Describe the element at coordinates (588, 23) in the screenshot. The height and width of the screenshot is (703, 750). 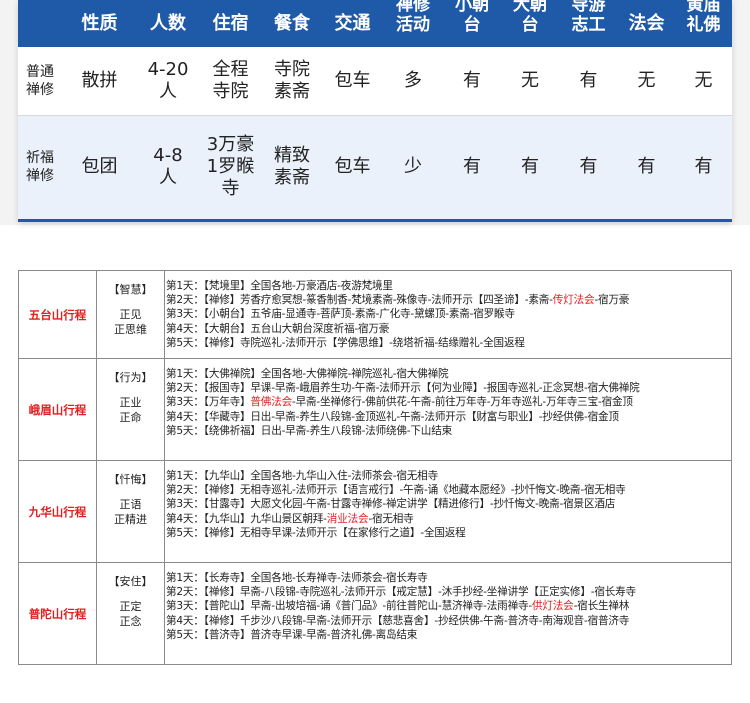
I see `header-cell: 导游 志工` at that location.